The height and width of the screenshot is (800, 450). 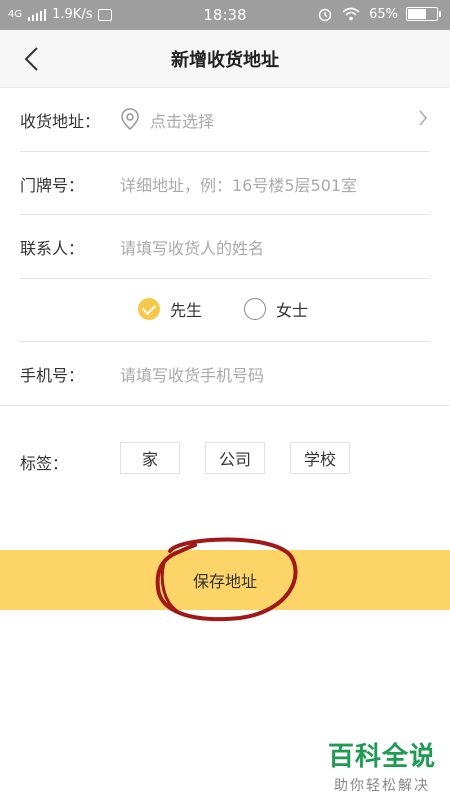 What do you see at coordinates (423, 14) in the screenshot?
I see `battery-icon` at bounding box center [423, 14].